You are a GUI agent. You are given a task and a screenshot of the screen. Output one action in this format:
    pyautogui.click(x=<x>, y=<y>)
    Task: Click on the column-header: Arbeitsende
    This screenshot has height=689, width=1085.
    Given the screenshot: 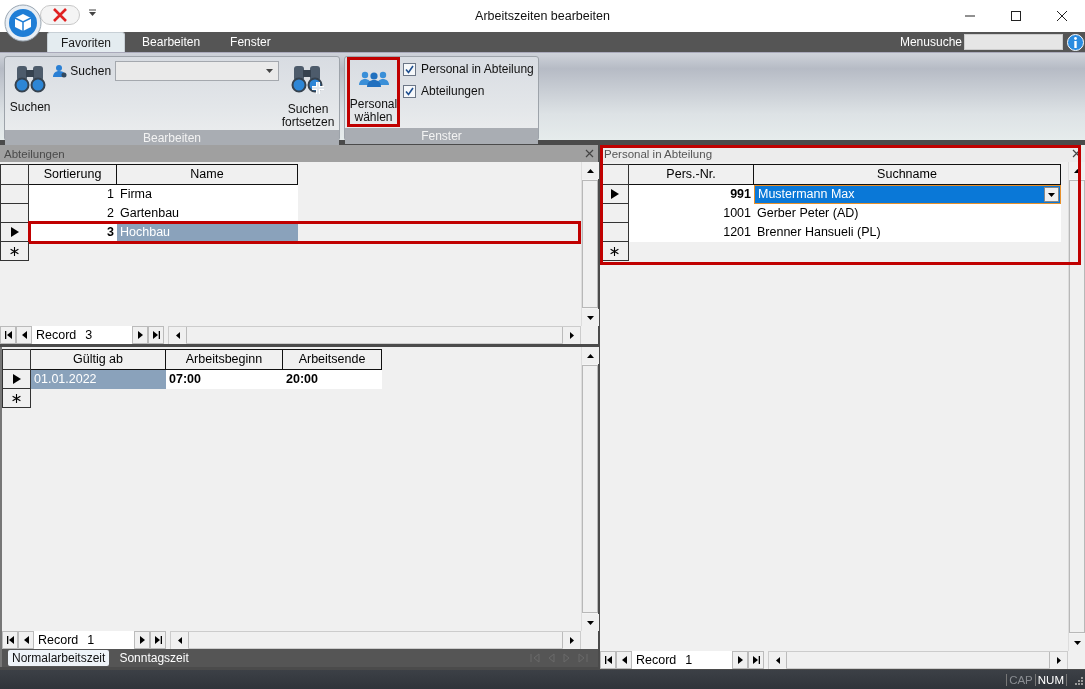 What is the action you would take?
    pyautogui.click(x=332, y=359)
    